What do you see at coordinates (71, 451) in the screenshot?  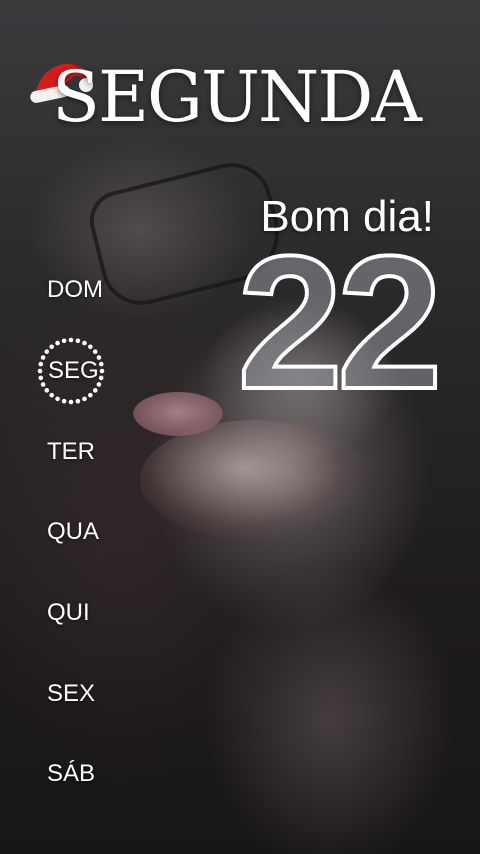 I see `weekday-label: TER` at bounding box center [71, 451].